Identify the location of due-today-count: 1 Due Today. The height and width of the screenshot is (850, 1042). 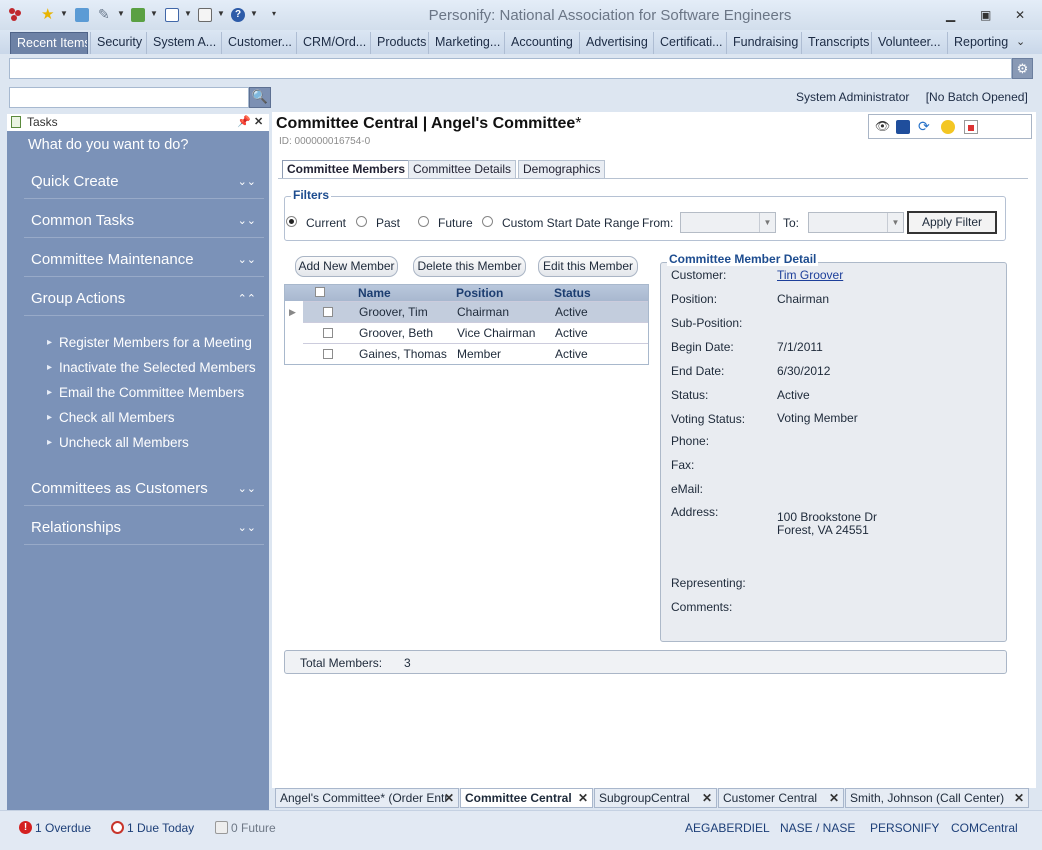
(160, 828).